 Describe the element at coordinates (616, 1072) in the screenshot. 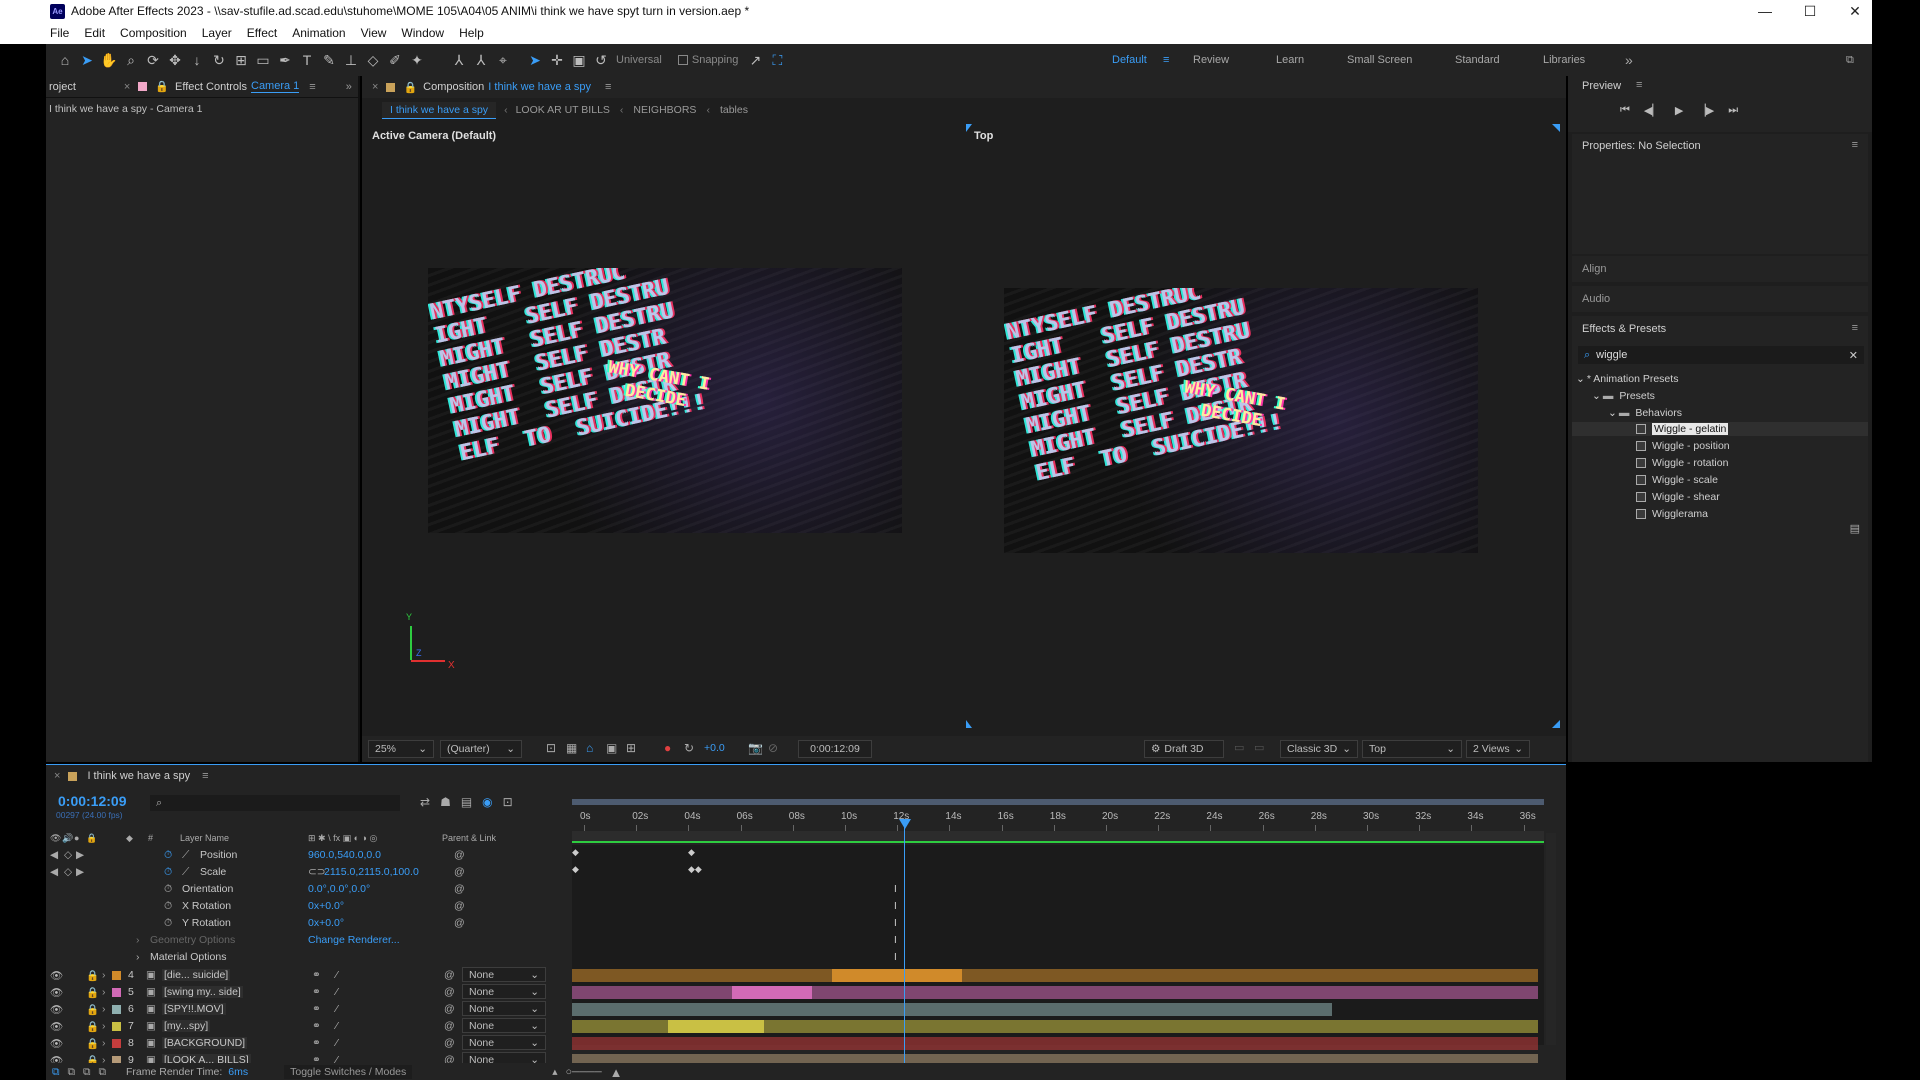

I see `zoom-in-icon: ▲` at that location.